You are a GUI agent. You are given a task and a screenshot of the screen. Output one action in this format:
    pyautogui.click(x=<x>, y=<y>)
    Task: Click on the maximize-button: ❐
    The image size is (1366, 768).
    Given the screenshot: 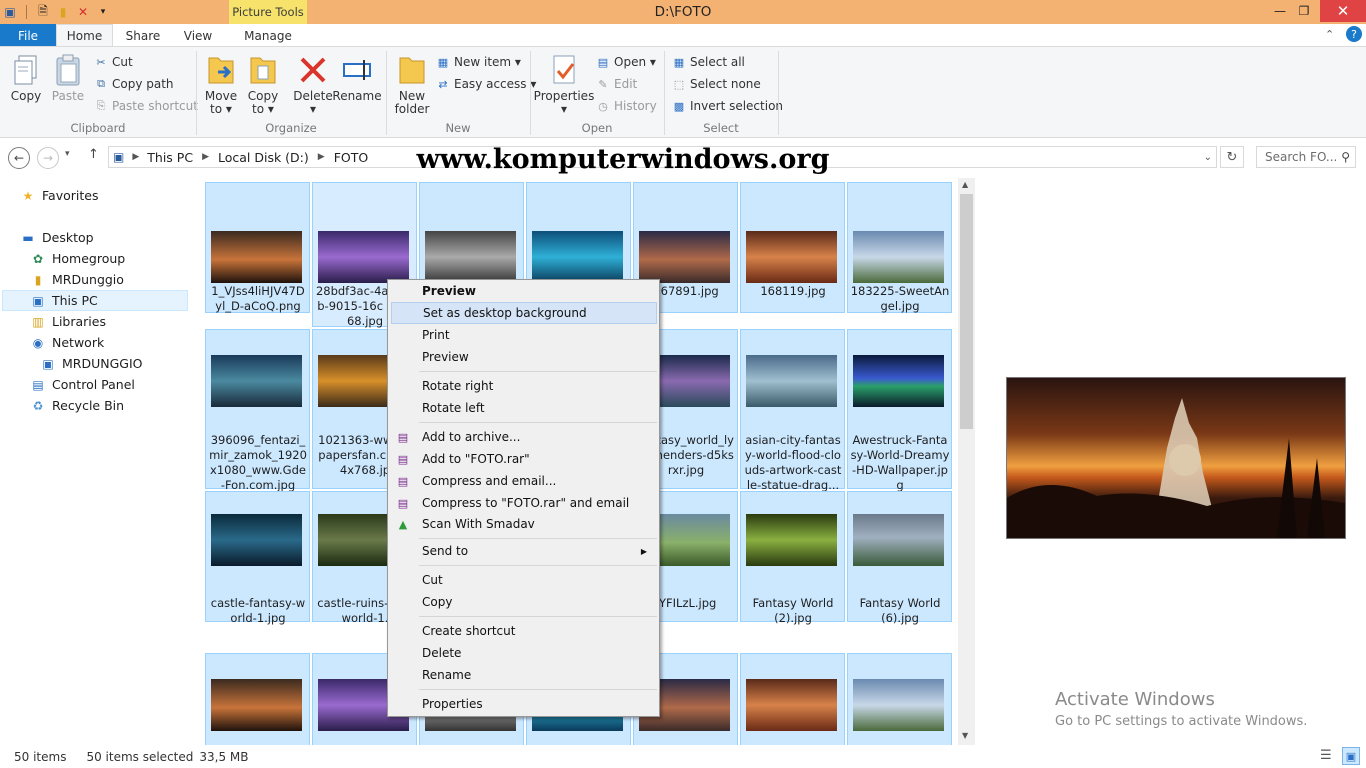 What is the action you would take?
    pyautogui.click(x=1304, y=11)
    